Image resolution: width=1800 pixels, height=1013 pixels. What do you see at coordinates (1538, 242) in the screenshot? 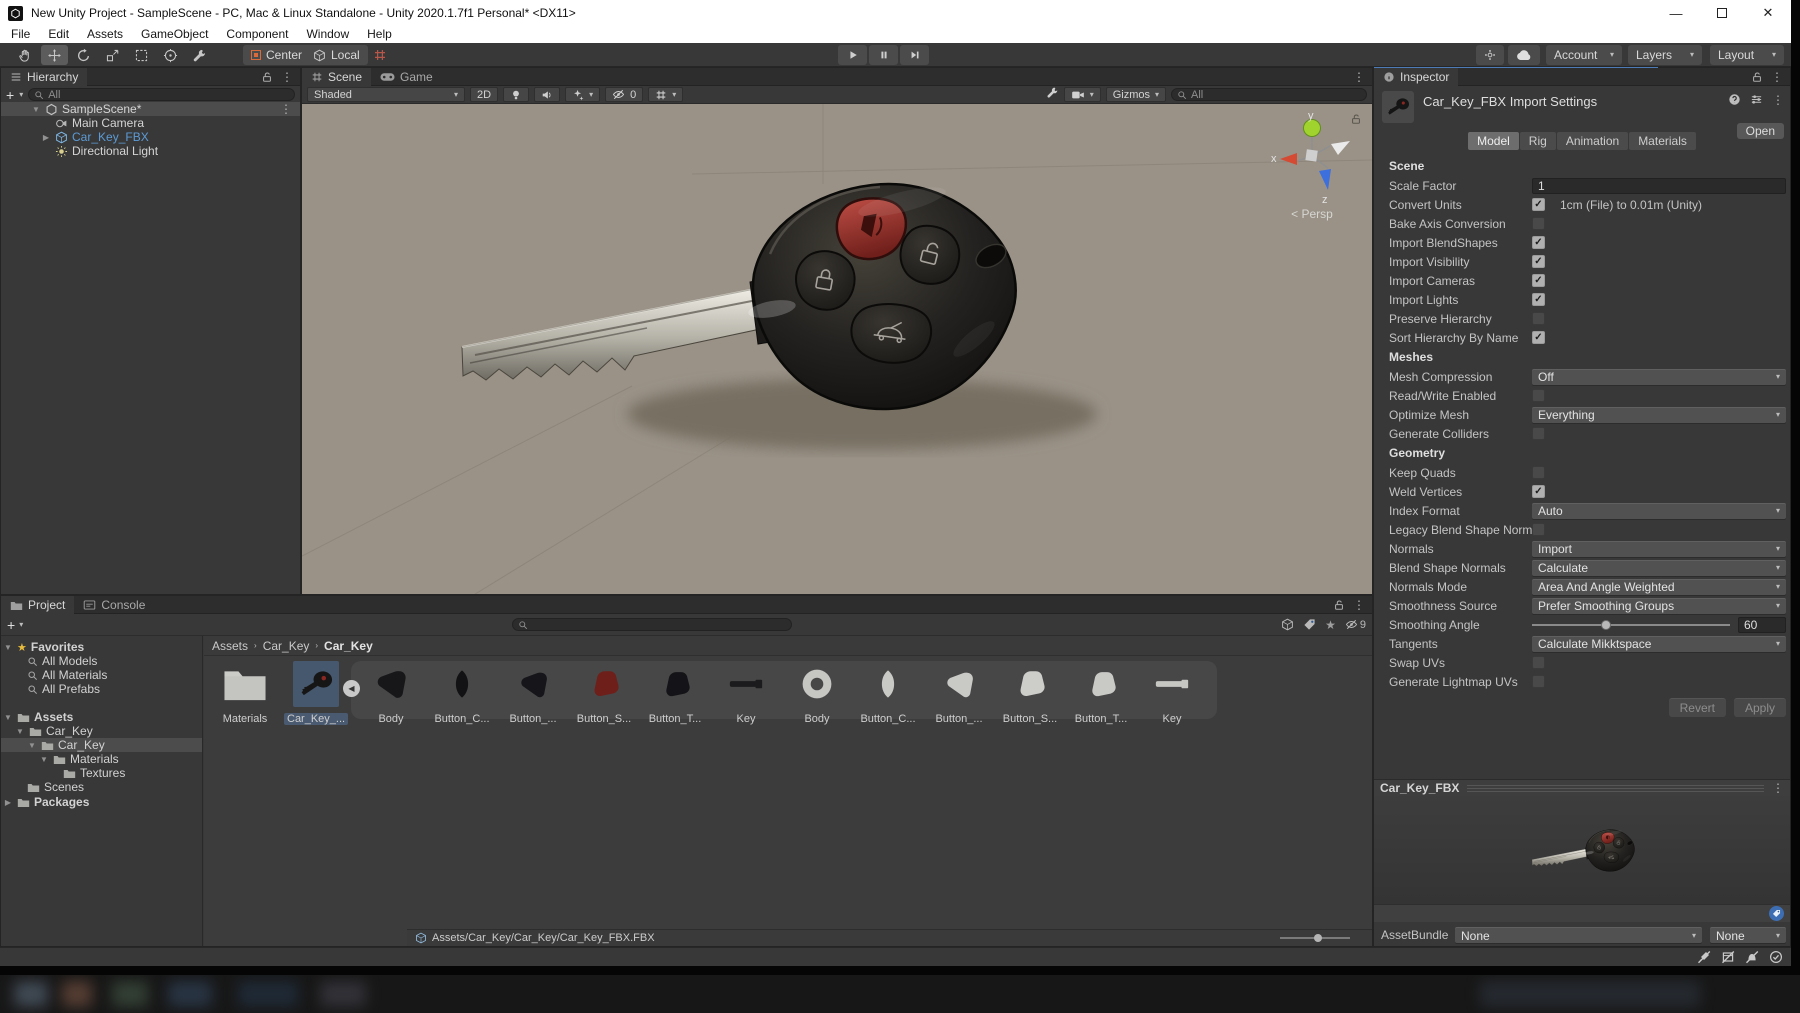
I see `import-blendshapes-checkbox` at bounding box center [1538, 242].